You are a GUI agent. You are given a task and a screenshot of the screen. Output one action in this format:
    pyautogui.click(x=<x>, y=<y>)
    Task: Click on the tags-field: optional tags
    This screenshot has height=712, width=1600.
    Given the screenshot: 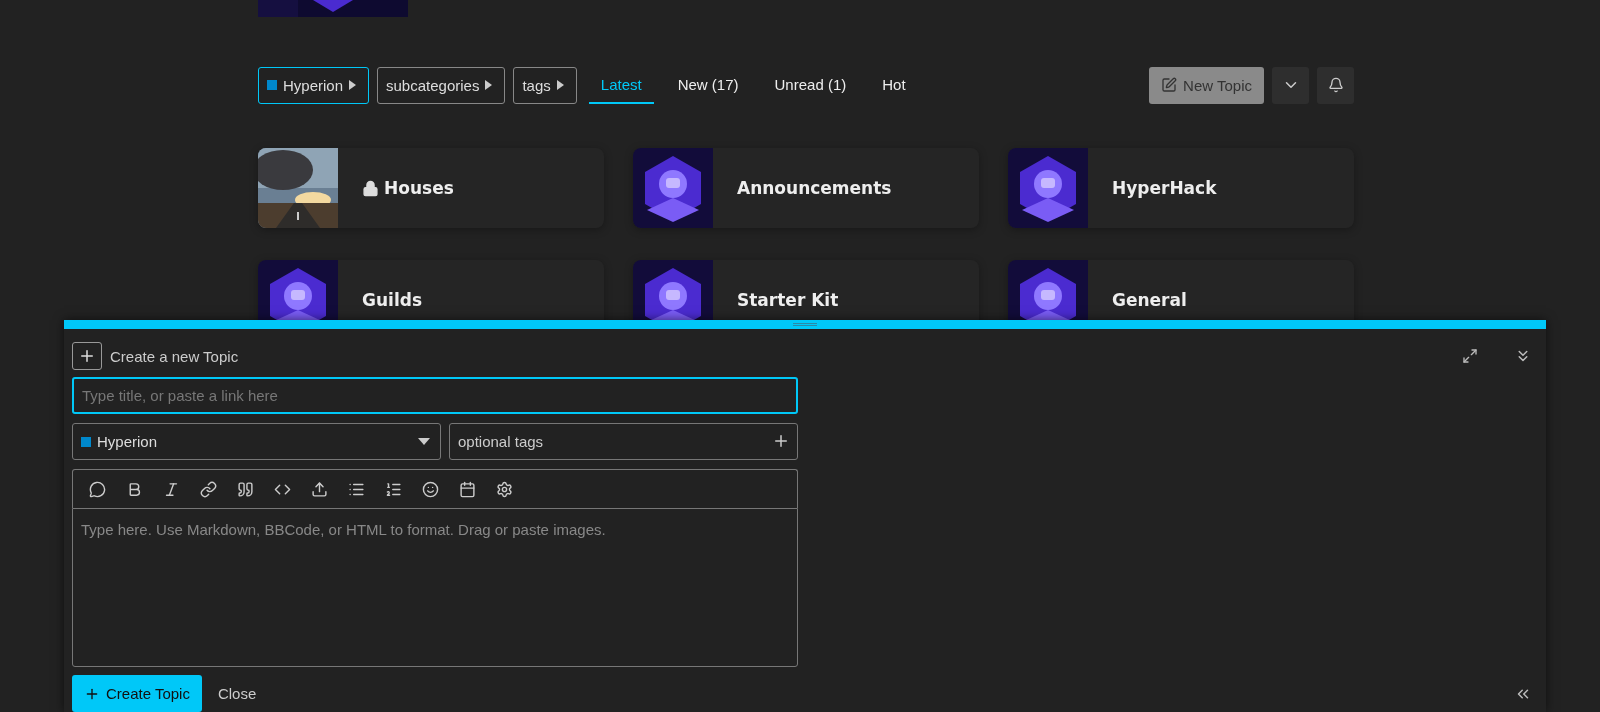 What is the action you would take?
    pyautogui.click(x=623, y=441)
    